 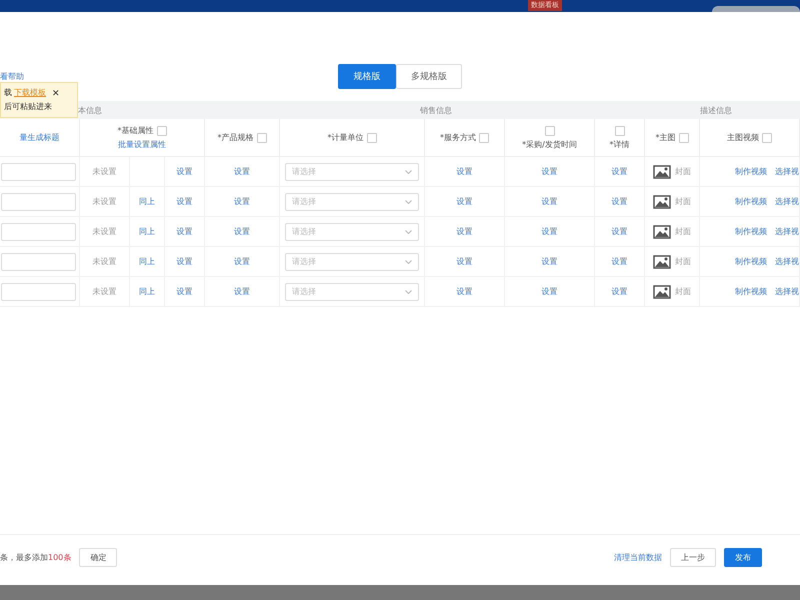 What do you see at coordinates (8, 93) in the screenshot?
I see `tooltip-text: 载` at bounding box center [8, 93].